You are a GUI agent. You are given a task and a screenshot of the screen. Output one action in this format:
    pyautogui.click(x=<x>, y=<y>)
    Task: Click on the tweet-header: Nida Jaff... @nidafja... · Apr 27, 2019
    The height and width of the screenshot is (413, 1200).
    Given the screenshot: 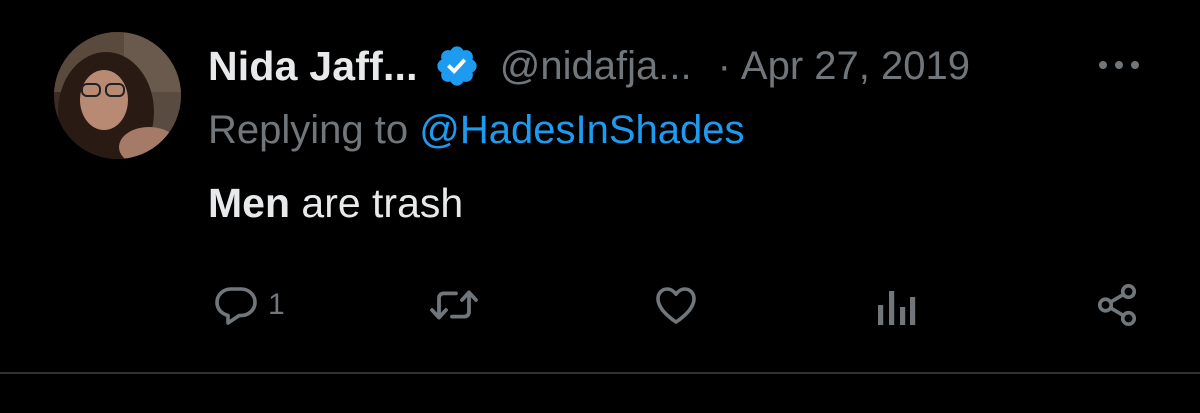 What is the action you would take?
    pyautogui.click(x=589, y=66)
    